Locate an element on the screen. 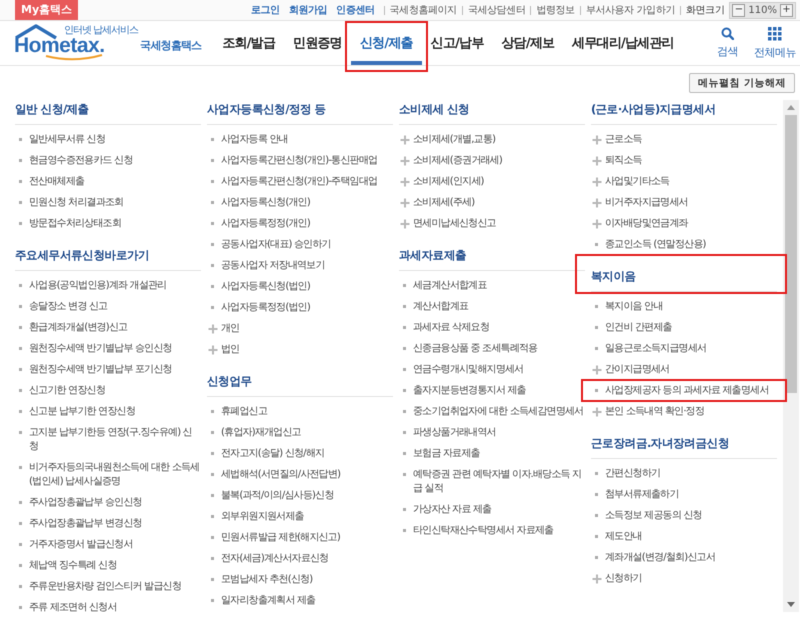 Image resolution: width=800 pixels, height=623 pixels. grid-icon is located at coordinates (775, 33).